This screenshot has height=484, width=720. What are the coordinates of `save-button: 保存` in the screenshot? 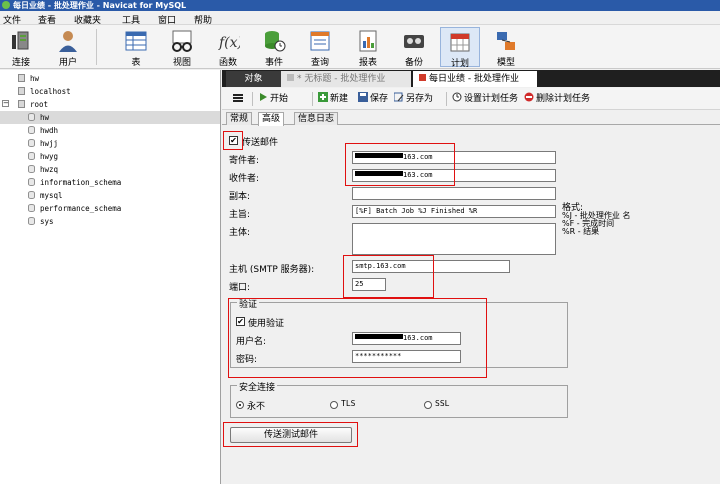 It's located at (373, 99).